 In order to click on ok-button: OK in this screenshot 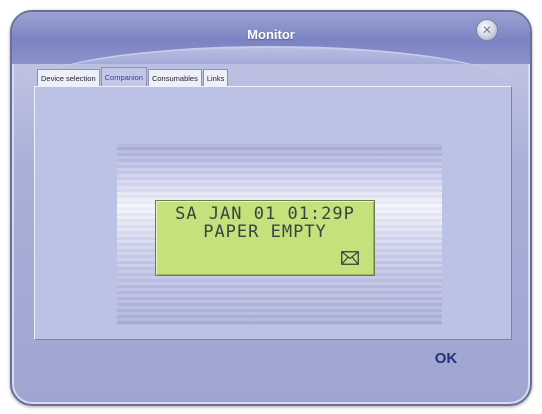, I will do `click(446, 359)`.